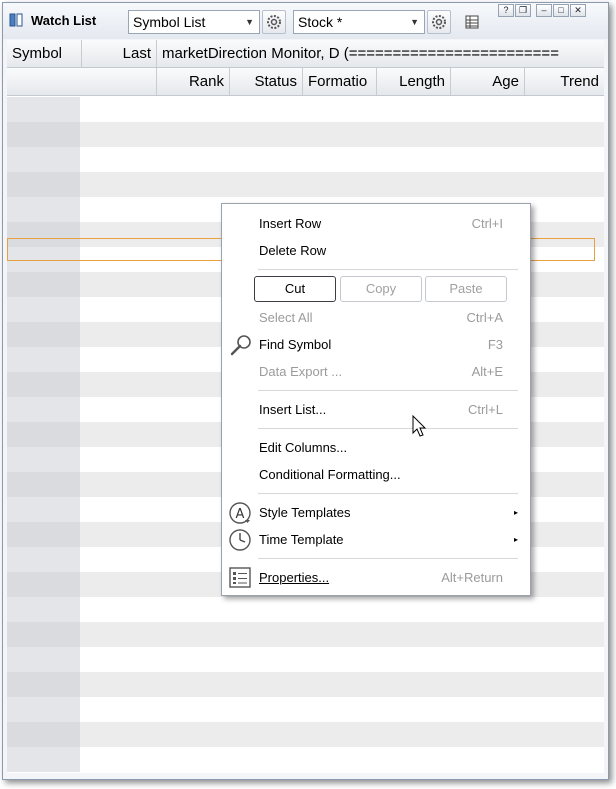  Describe the element at coordinates (305, 512) in the screenshot. I see `menu-label: Style Templates` at that location.